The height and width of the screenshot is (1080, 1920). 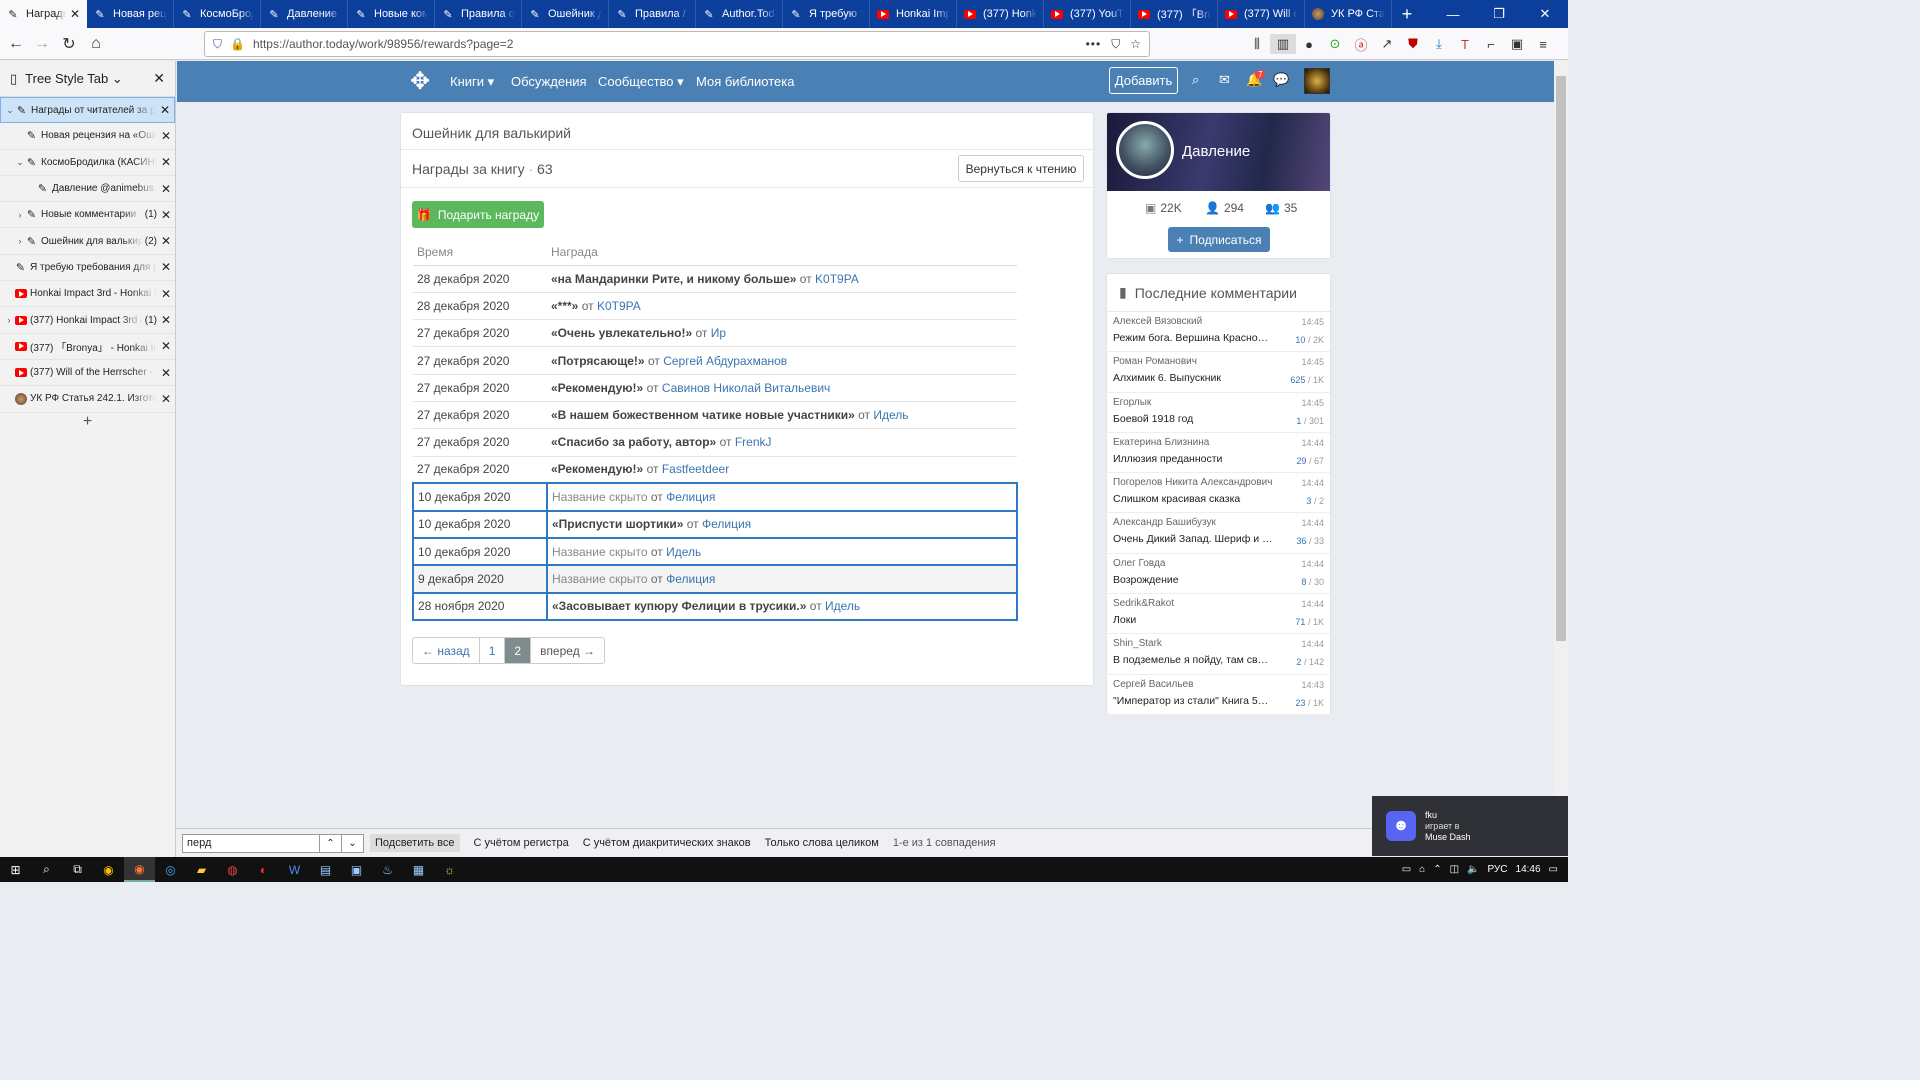 I want to click on minimize-icon: —, so click(x=1453, y=14).